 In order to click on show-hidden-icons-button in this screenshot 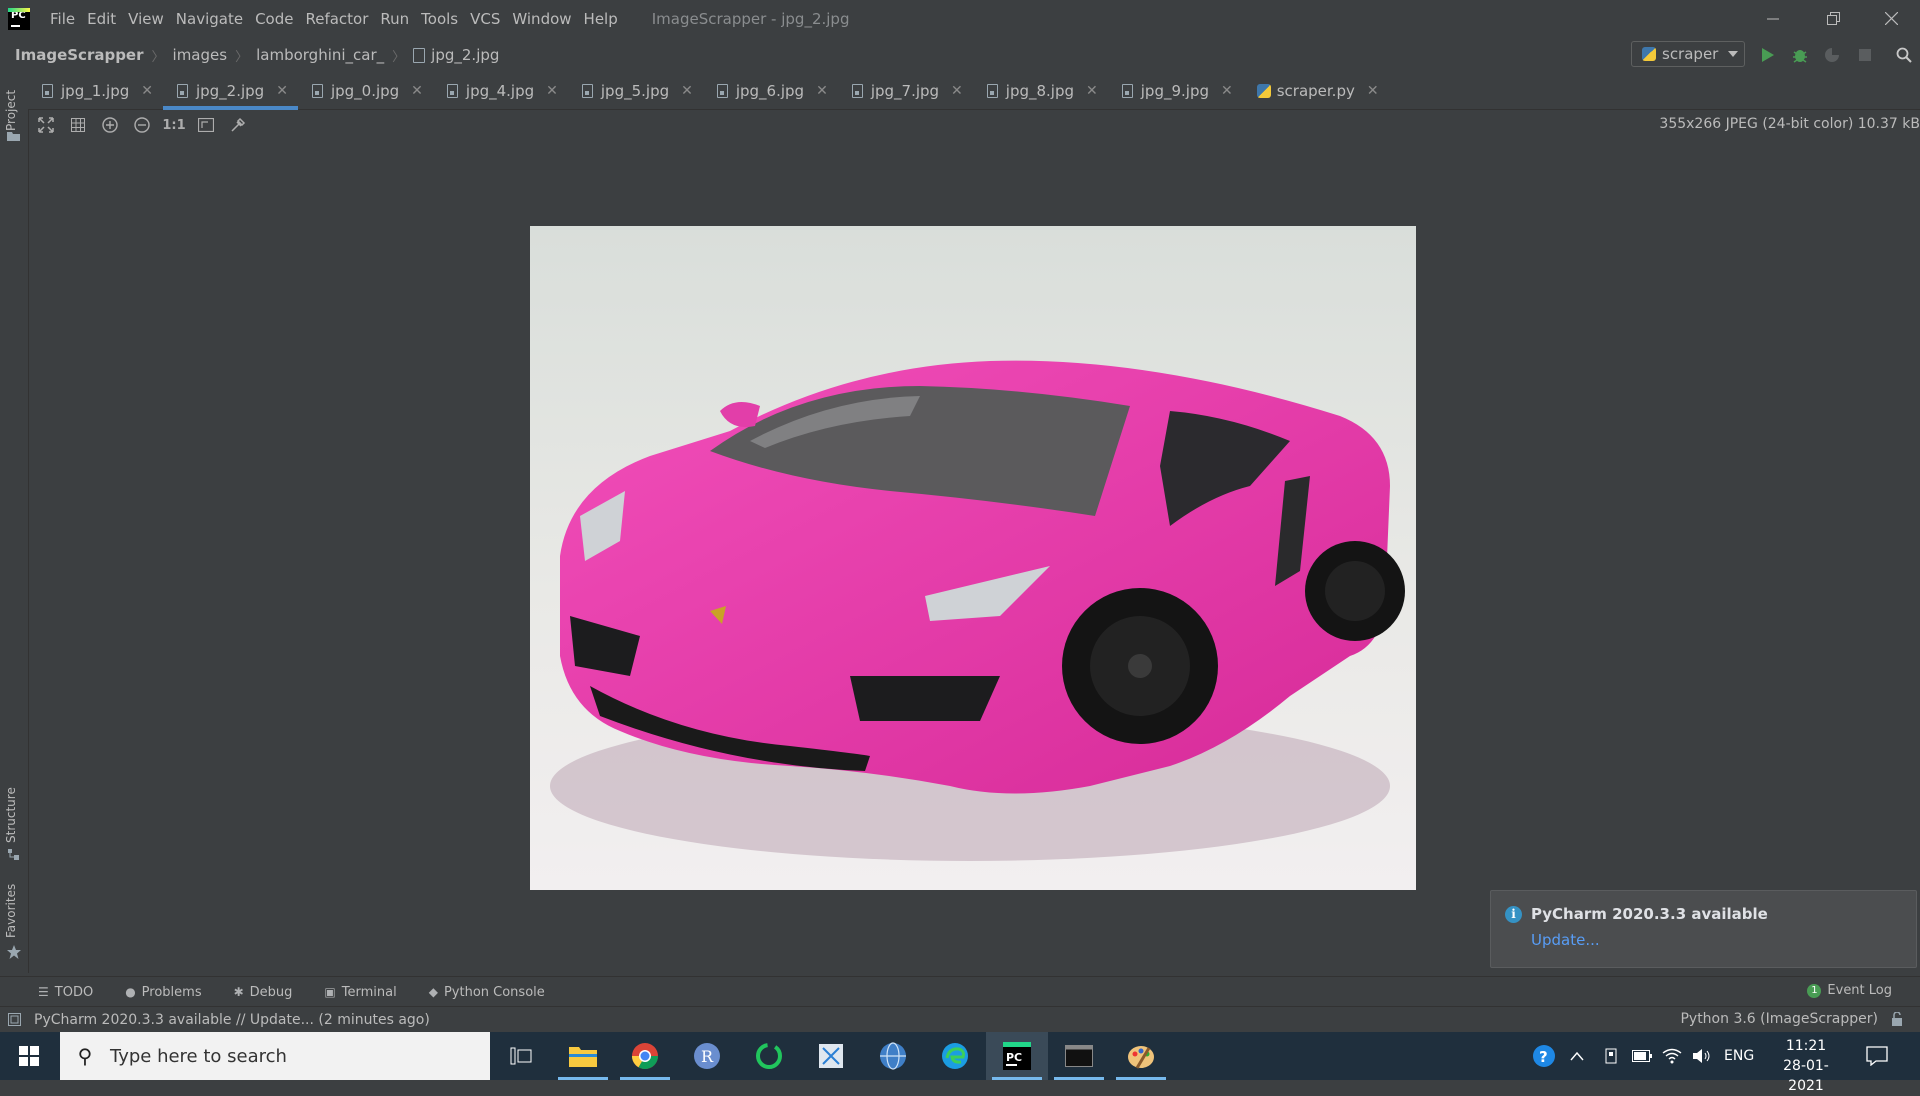, I will do `click(1577, 1056)`.